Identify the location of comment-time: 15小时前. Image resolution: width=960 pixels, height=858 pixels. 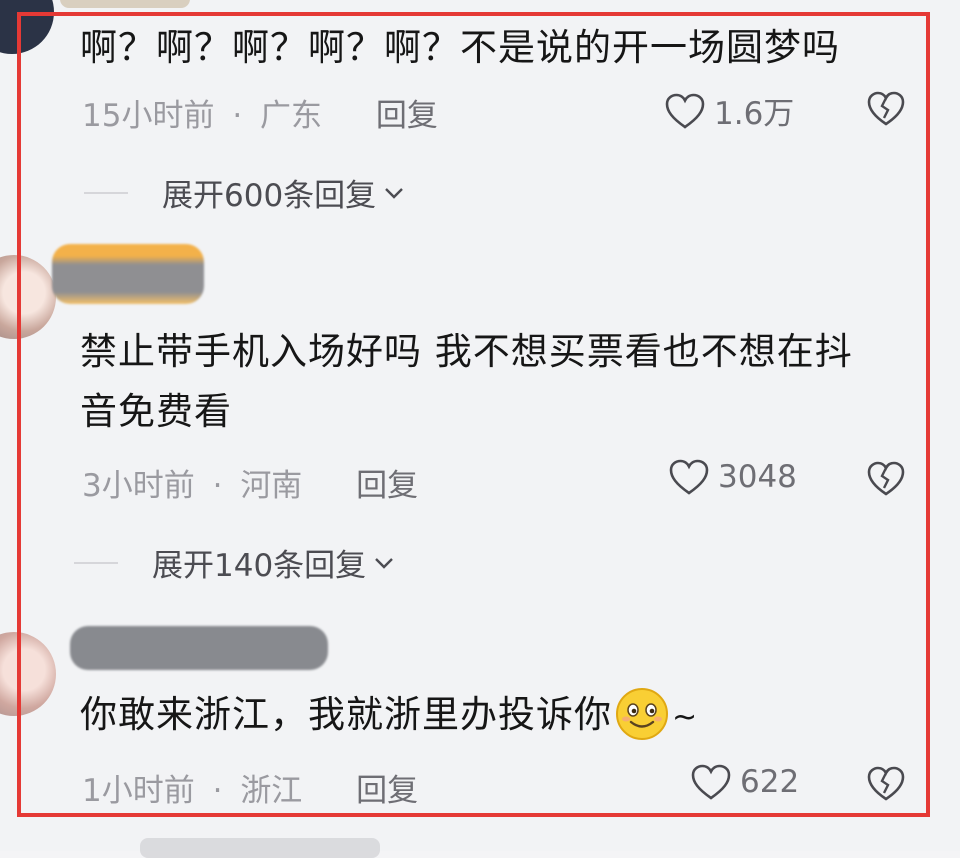
(148, 116).